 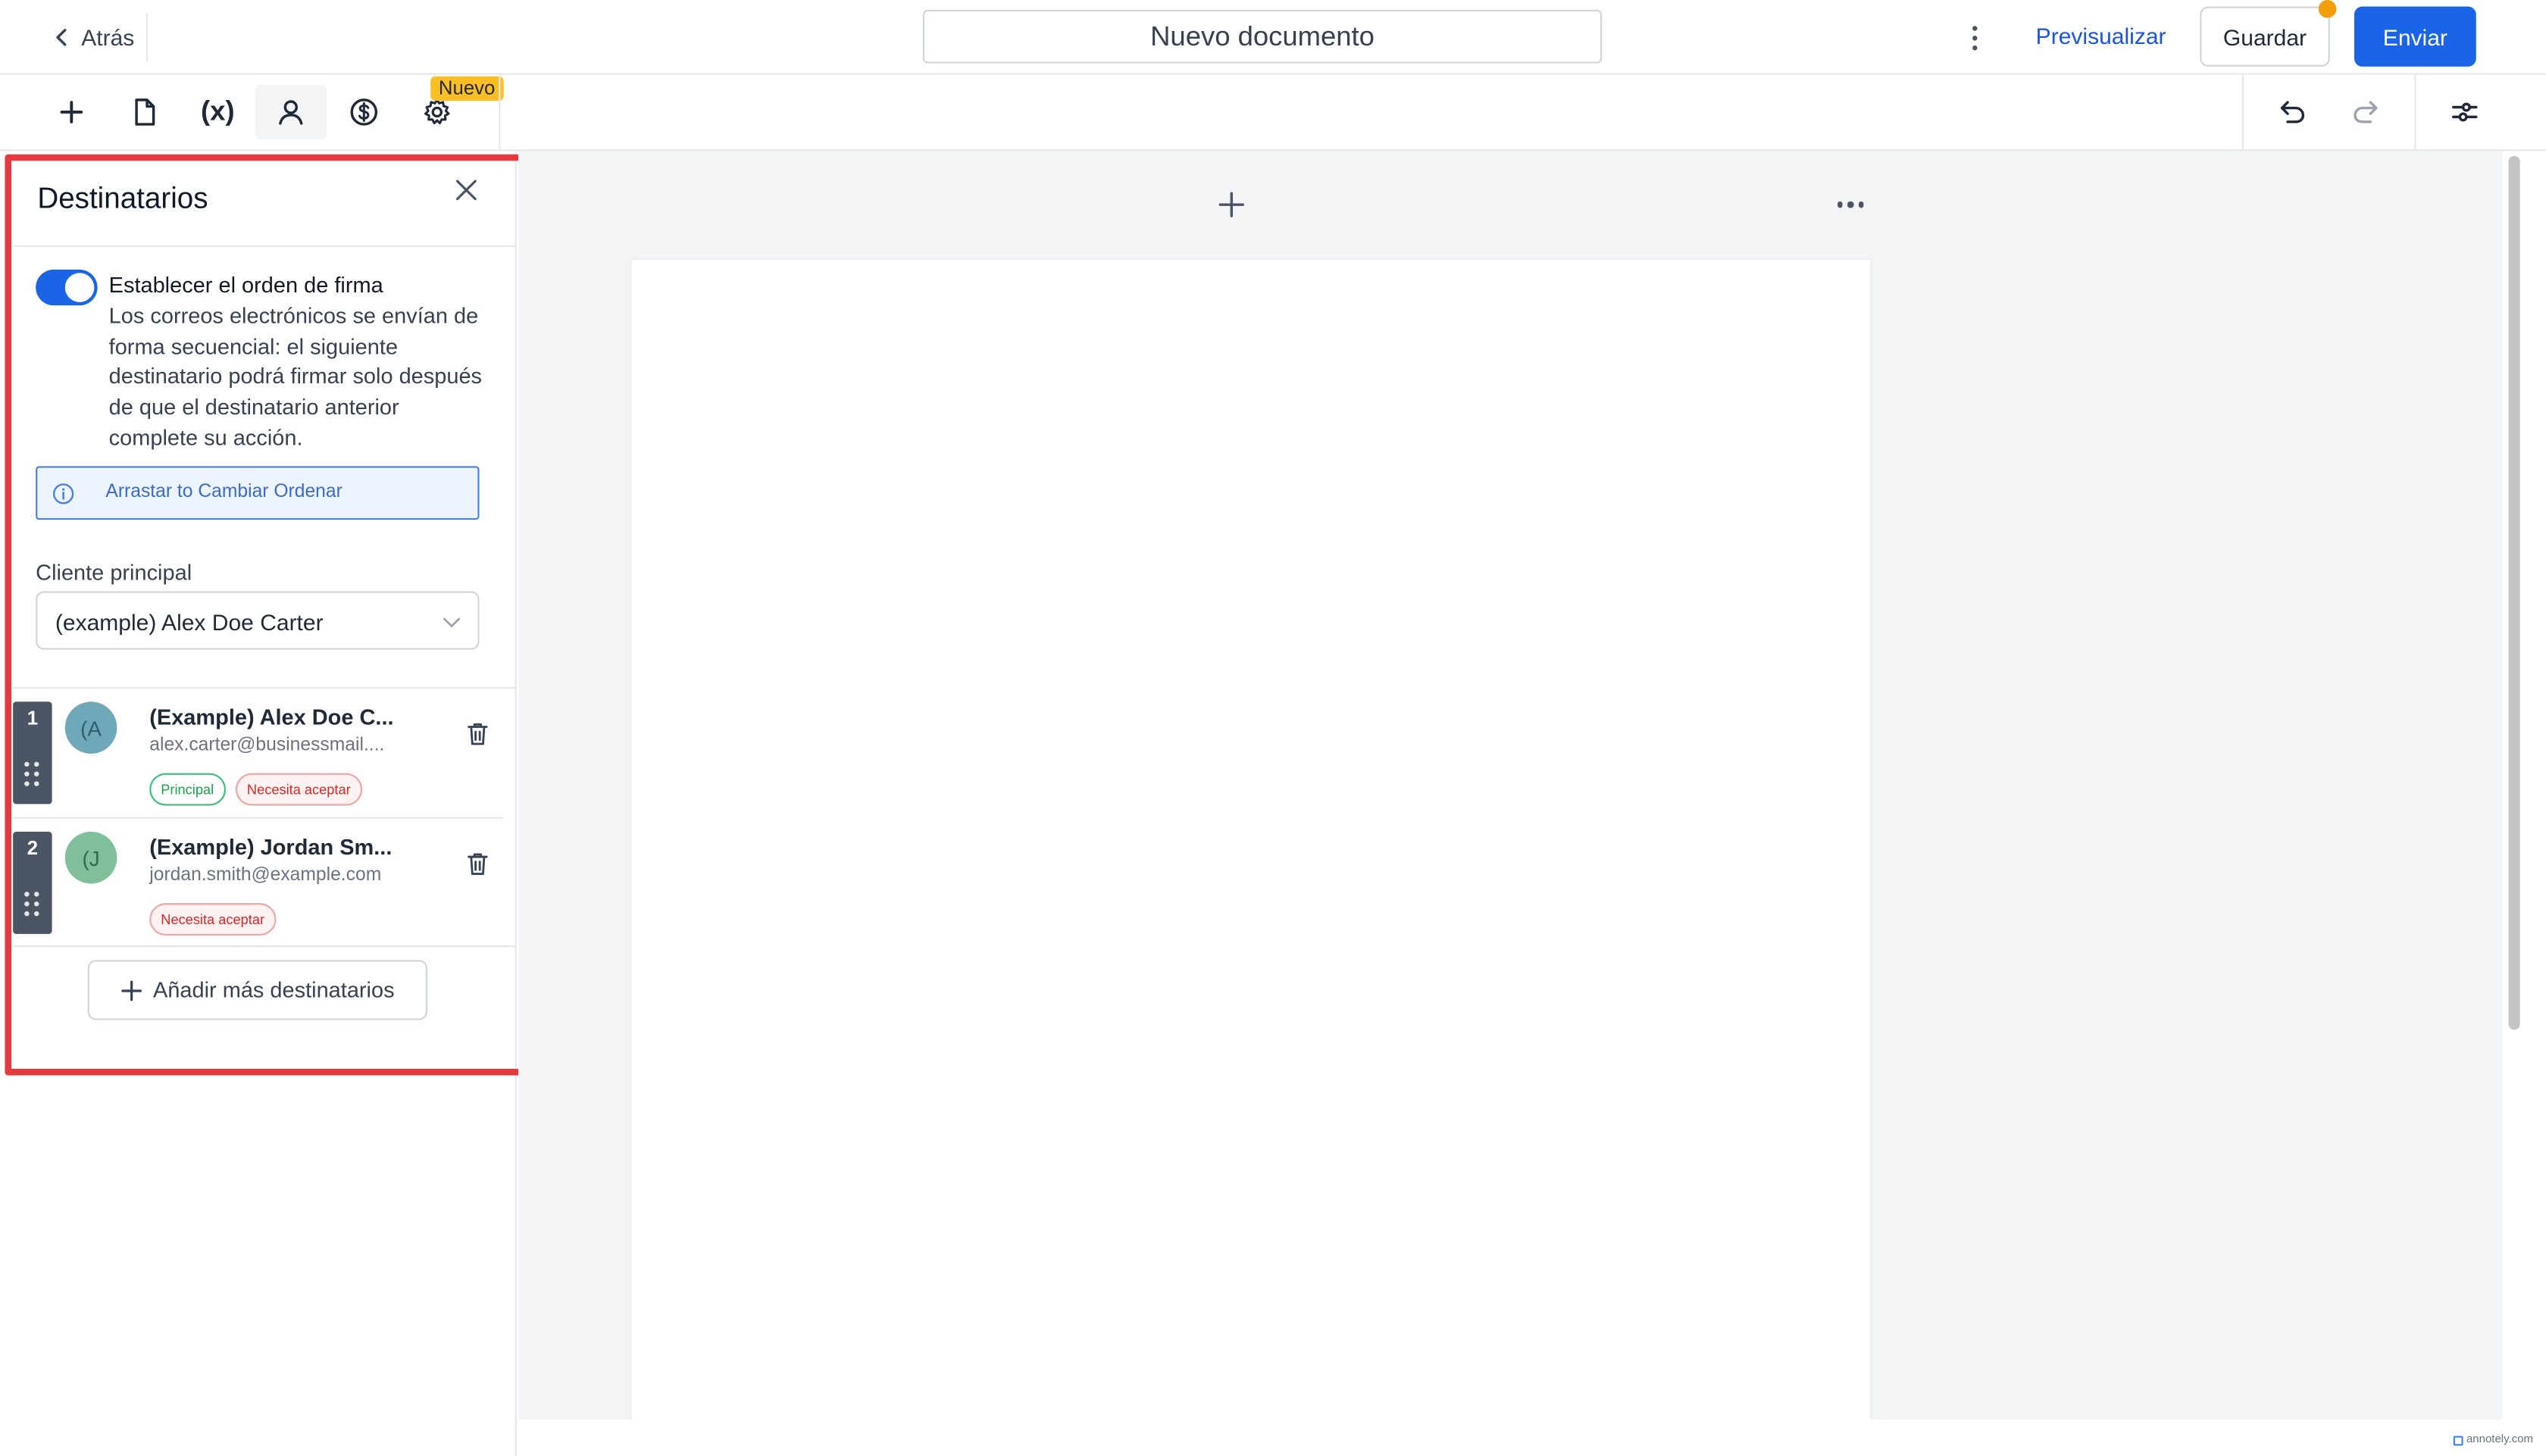 I want to click on undo-icon, so click(x=2292, y=112).